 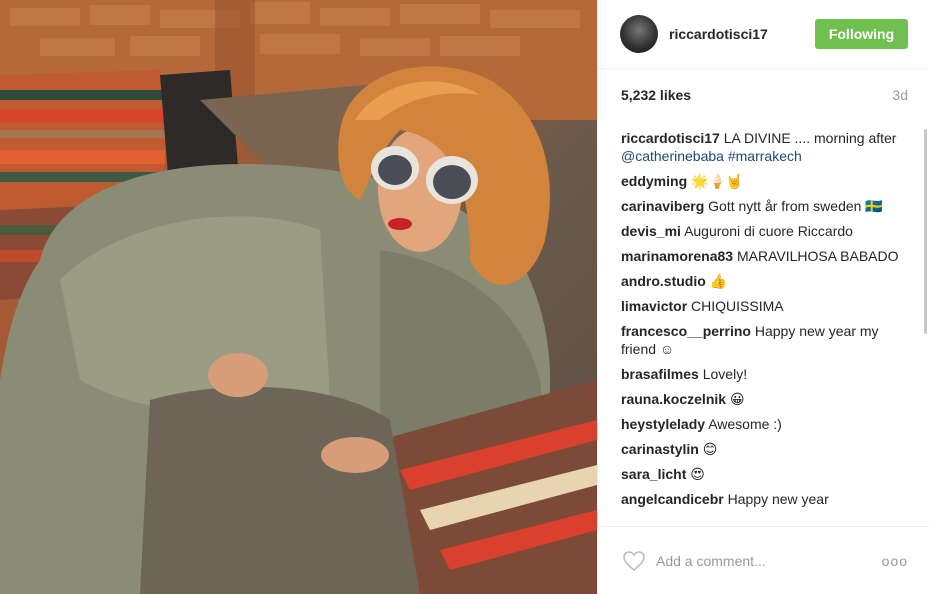 I want to click on comment-username: eddyming, so click(x=654, y=181).